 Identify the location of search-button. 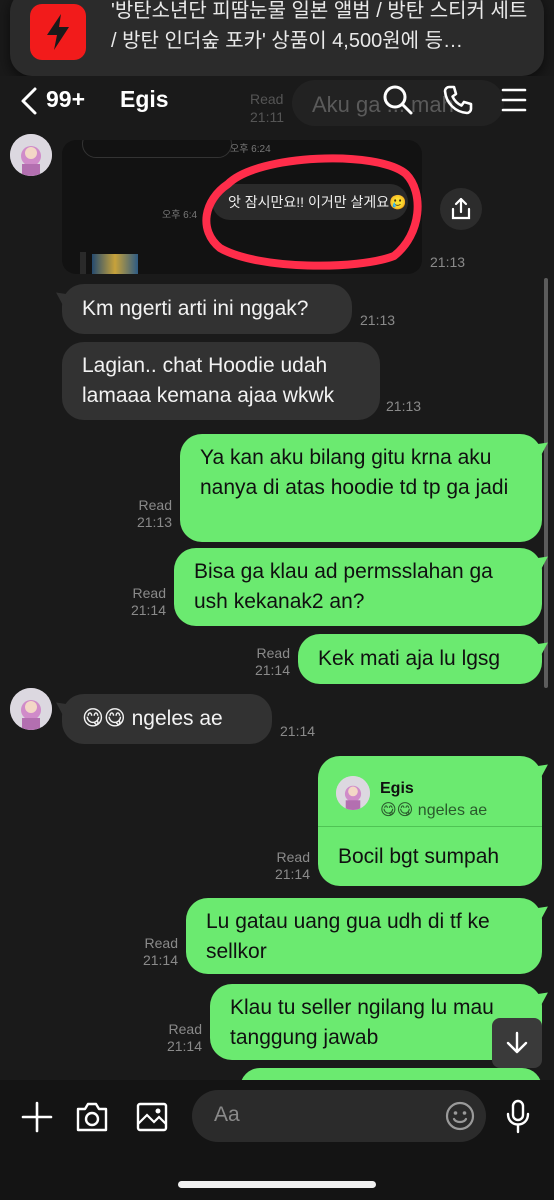
(398, 100).